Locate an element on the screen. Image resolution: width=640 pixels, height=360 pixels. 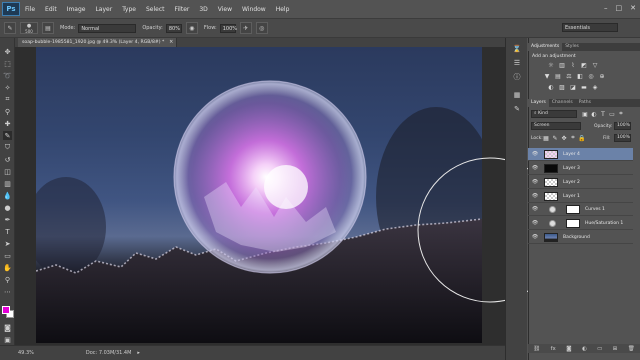
airbrush-icon: ✈ is located at coordinates (245, 28).